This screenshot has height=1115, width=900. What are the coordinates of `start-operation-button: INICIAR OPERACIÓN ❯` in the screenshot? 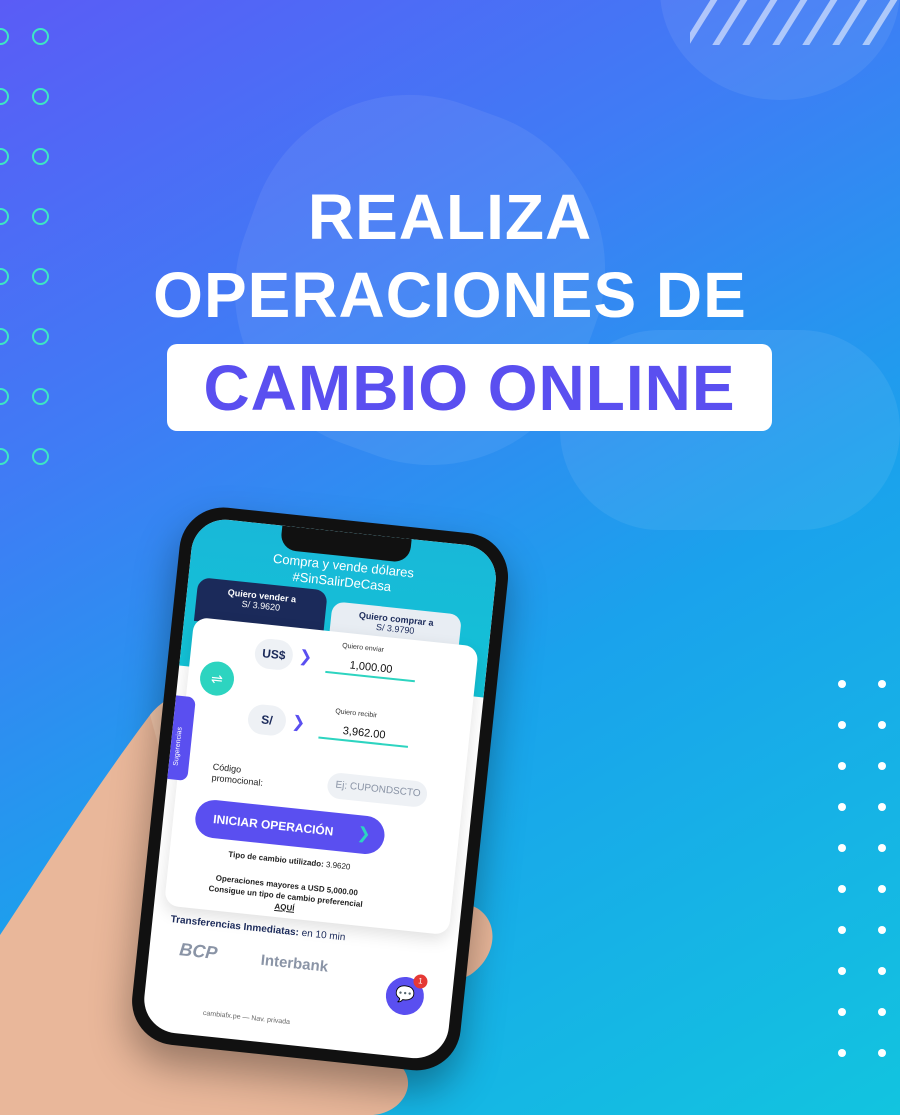 It's located at (290, 827).